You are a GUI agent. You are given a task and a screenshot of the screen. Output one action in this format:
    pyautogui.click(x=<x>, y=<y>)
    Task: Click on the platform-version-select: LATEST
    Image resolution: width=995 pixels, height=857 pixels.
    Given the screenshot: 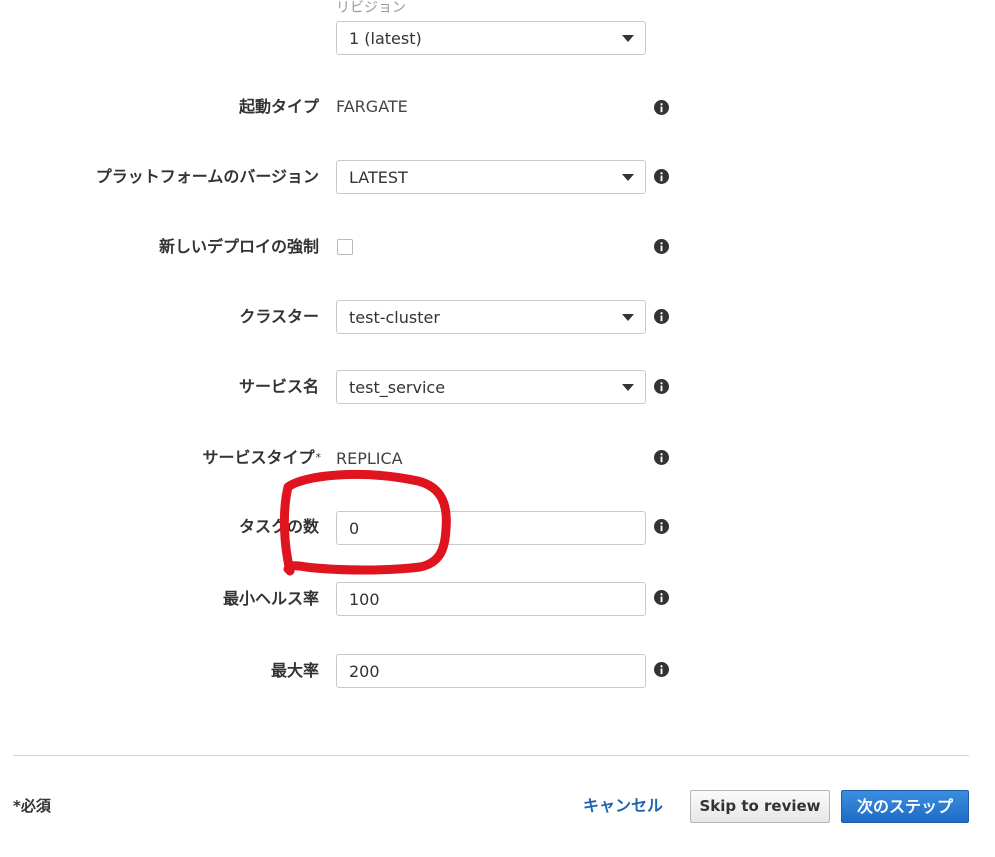 What is the action you would take?
    pyautogui.click(x=491, y=177)
    